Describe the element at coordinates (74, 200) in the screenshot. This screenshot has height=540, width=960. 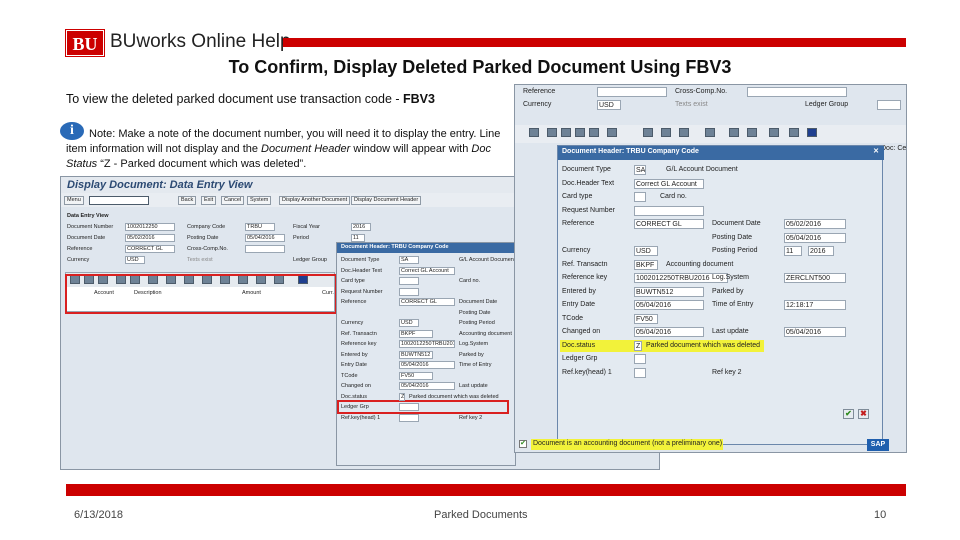
I see `menu-button: Menu` at that location.